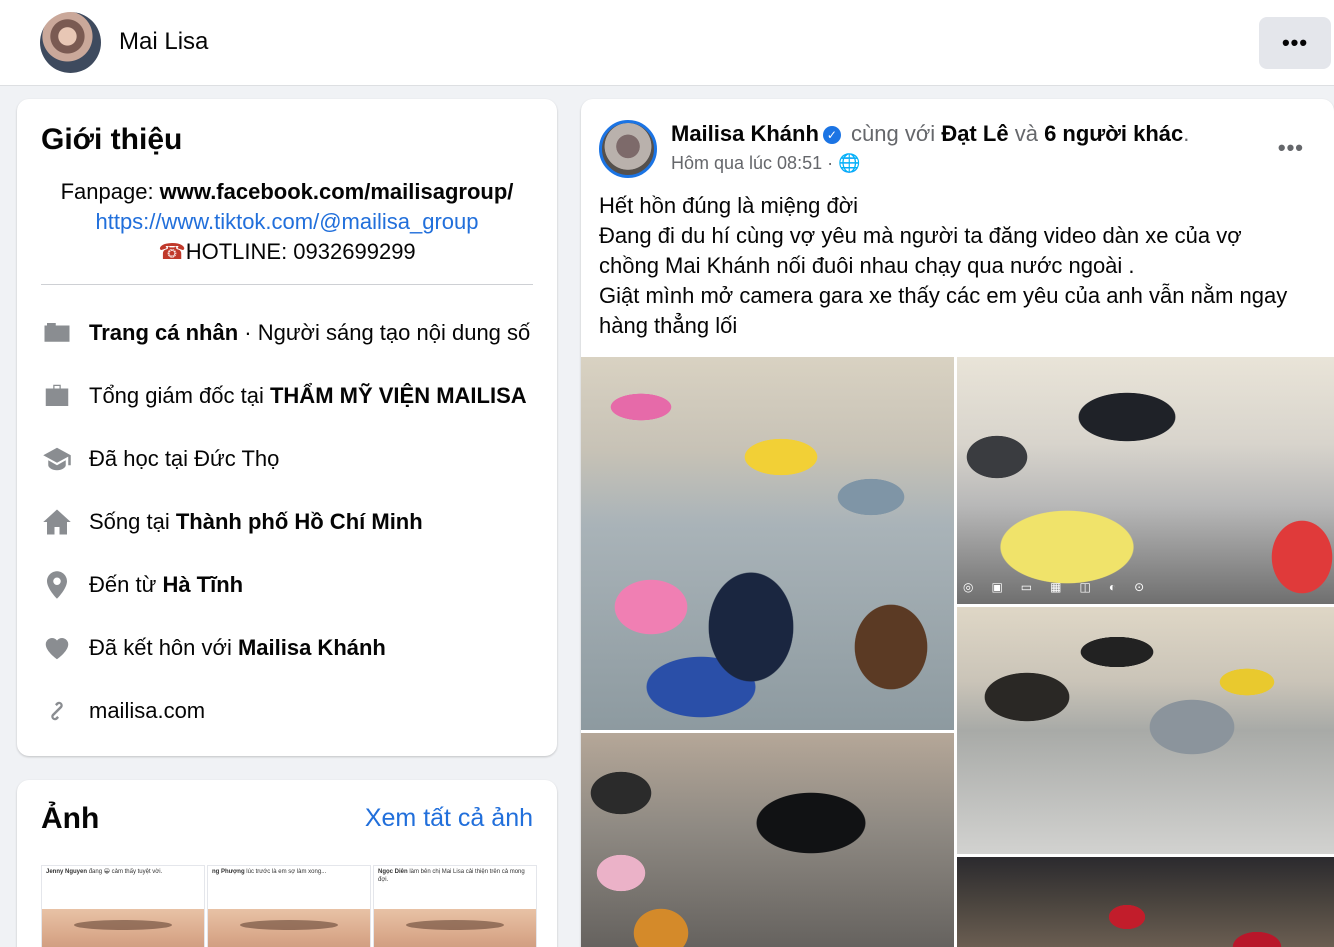 This screenshot has width=1334, height=947. Describe the element at coordinates (57, 522) in the screenshot. I see `home-icon` at that location.